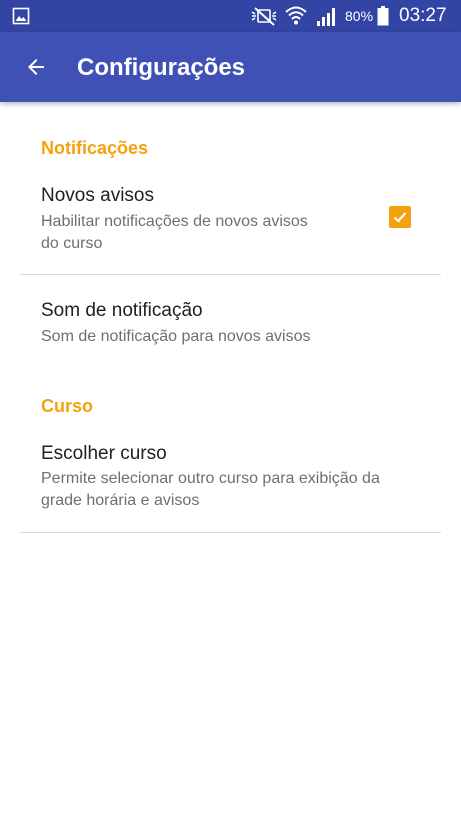 The height and width of the screenshot is (820, 461). Describe the element at coordinates (97, 195) in the screenshot. I see `pref-new-notices-title: Novos avisos` at that location.